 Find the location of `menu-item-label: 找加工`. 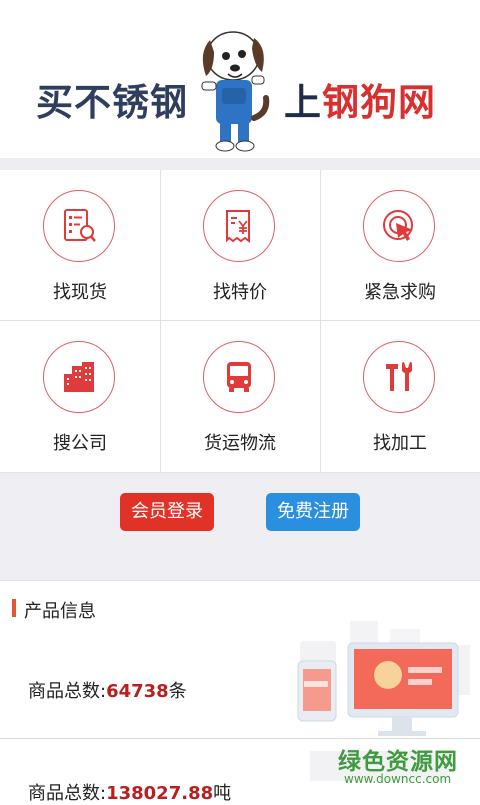

menu-item-label: 找加工 is located at coordinates (400, 443).